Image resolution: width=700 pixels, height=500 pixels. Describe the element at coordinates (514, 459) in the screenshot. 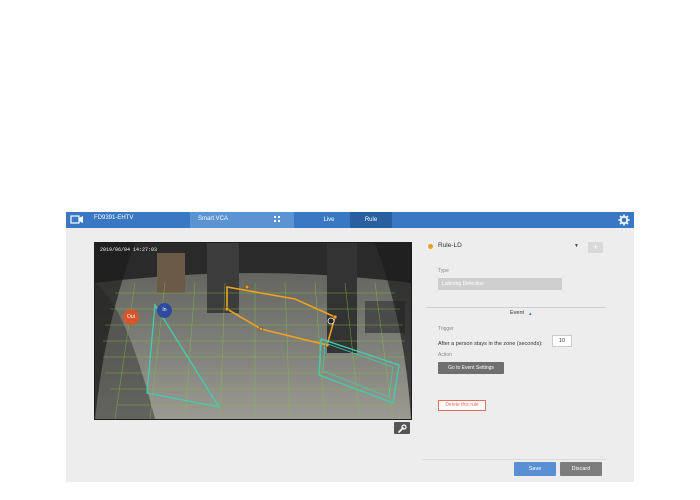

I see `footer-divider` at that location.